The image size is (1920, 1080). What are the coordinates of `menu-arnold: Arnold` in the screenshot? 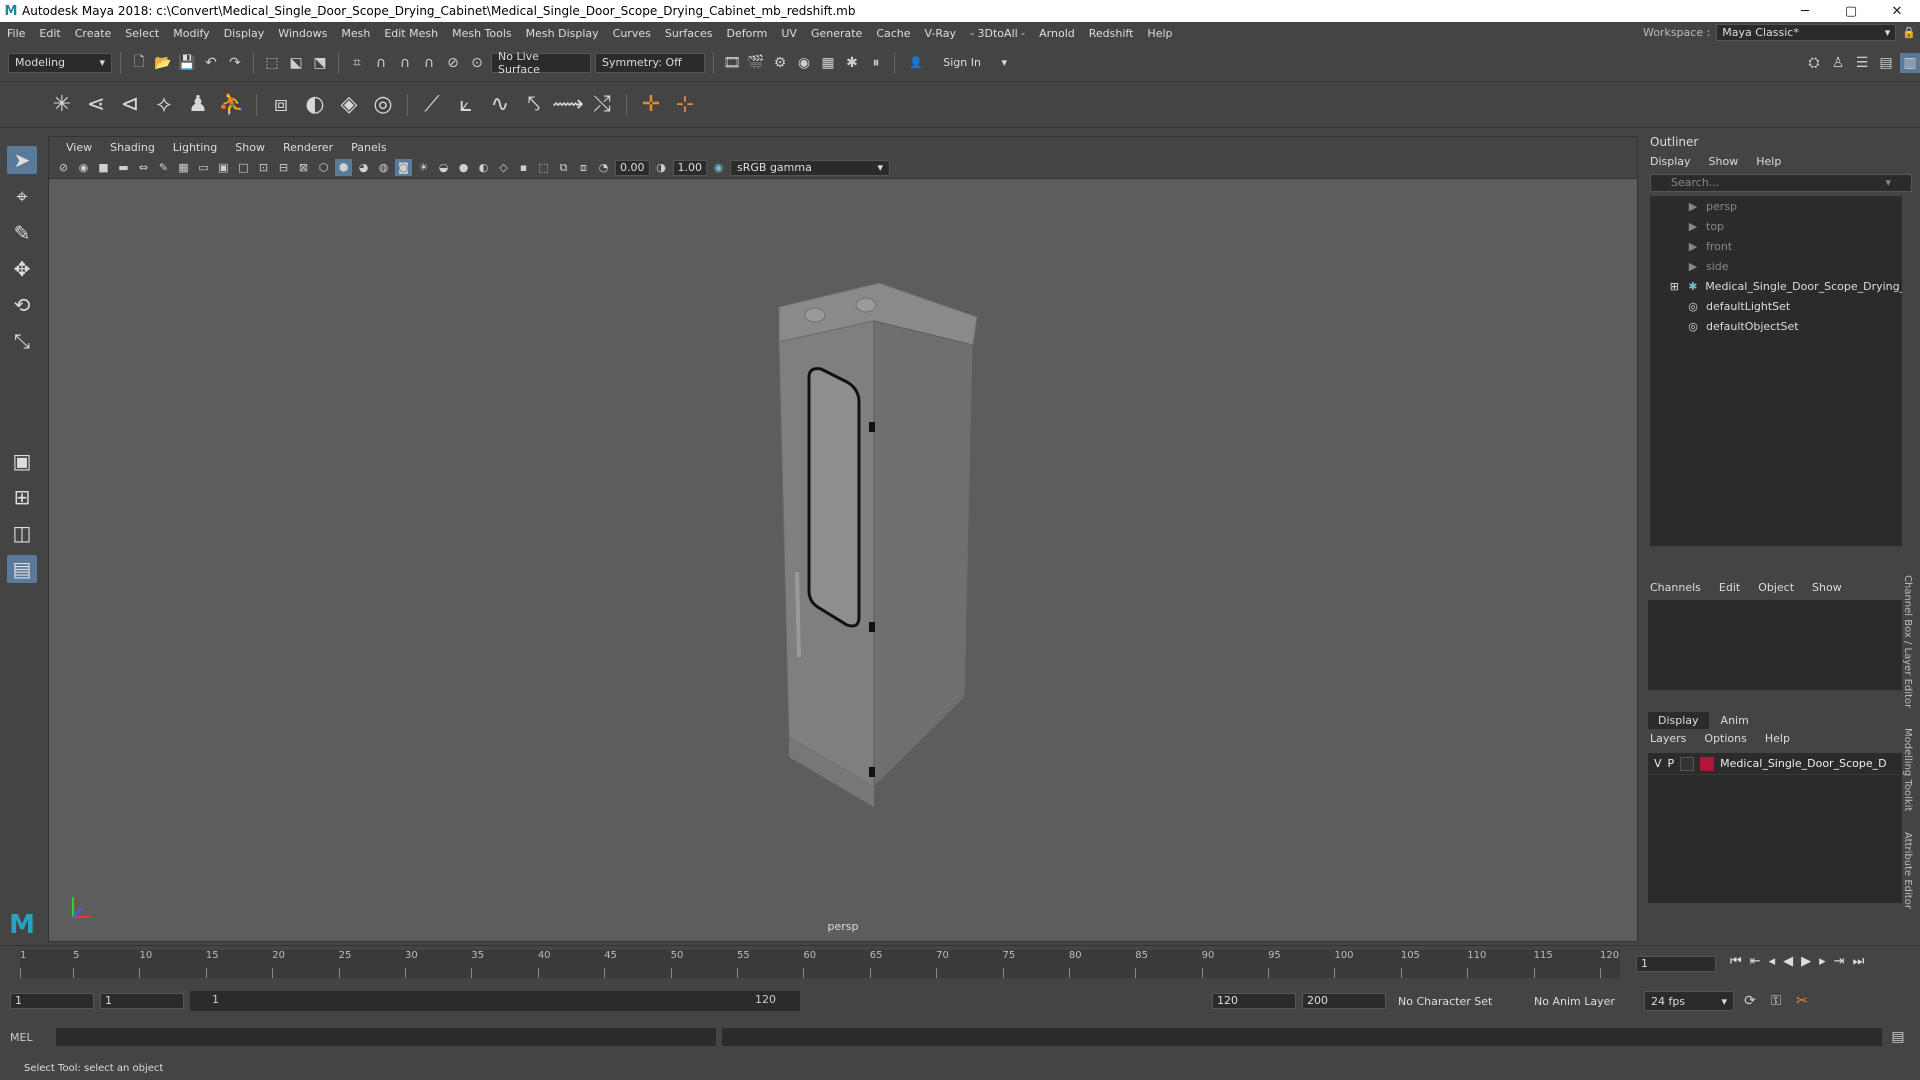 It's located at (1057, 33).